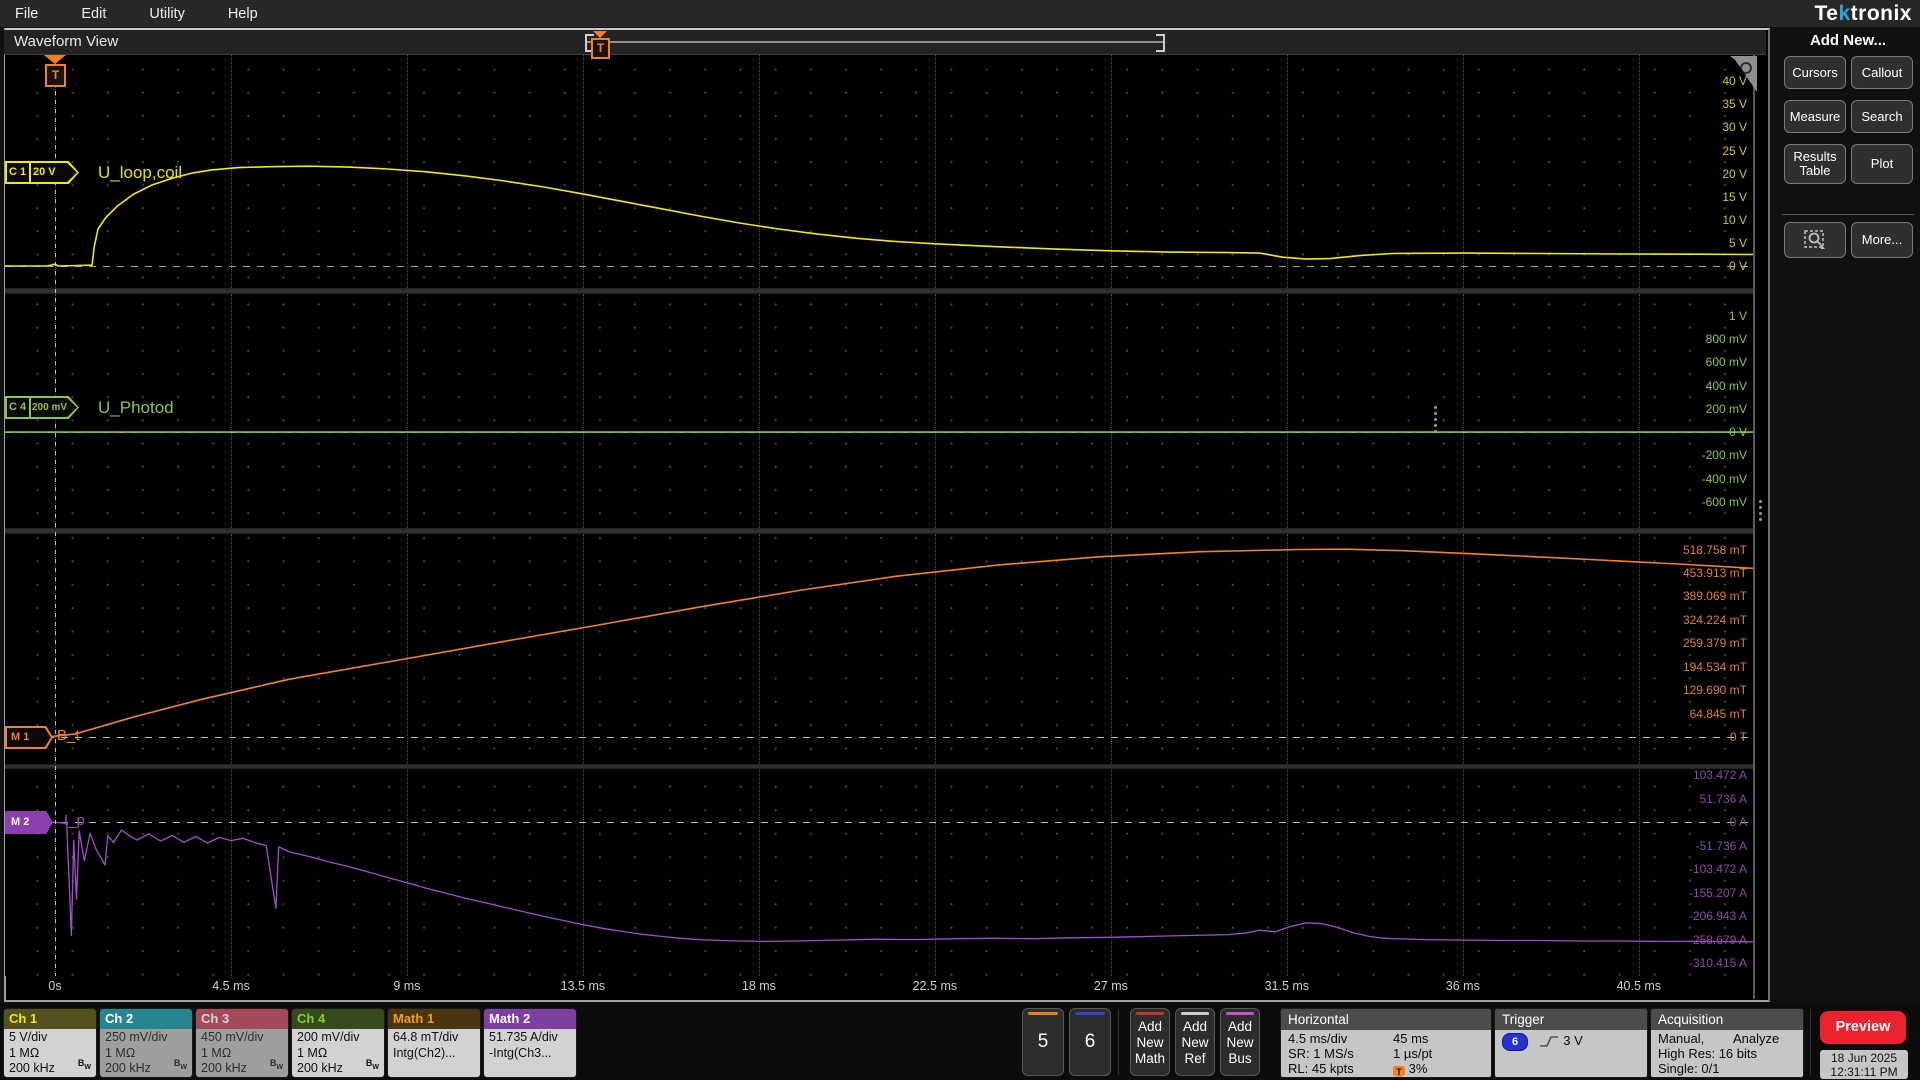  Describe the element at coordinates (55, 59) in the screenshot. I see `trigger-arrow-icon` at that location.